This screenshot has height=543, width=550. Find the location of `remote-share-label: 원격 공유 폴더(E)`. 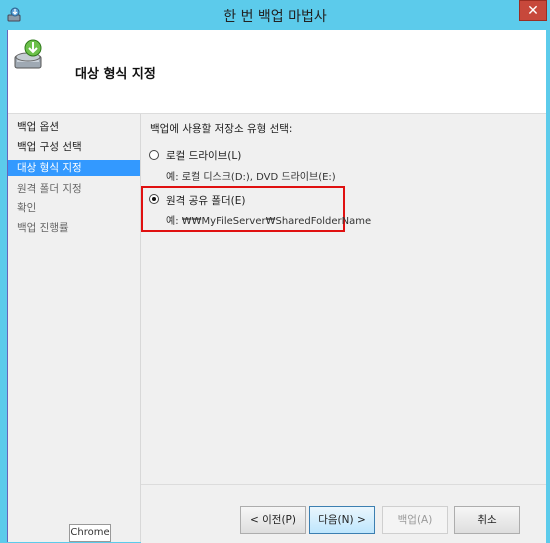

remote-share-label: 원격 공유 폴더(E) is located at coordinates (205, 200).